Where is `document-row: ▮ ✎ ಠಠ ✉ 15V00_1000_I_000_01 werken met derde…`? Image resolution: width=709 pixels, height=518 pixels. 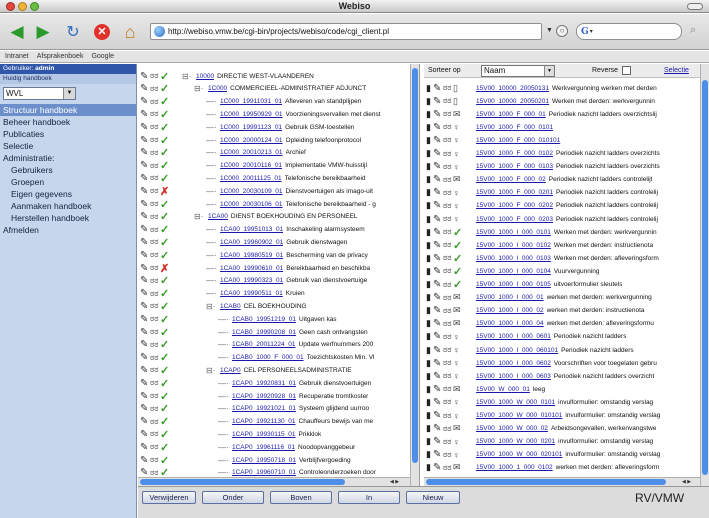 document-row: ▮ ✎ ಠಠ ✉ 15V00_1000_I_000_01 werken met derde… is located at coordinates (564, 298).